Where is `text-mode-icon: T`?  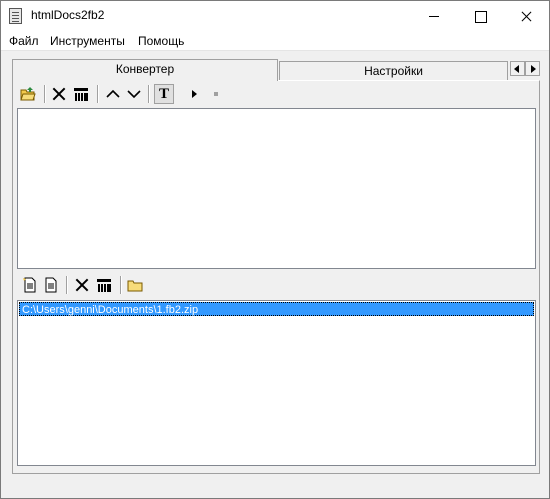
text-mode-icon: T is located at coordinates (163, 94).